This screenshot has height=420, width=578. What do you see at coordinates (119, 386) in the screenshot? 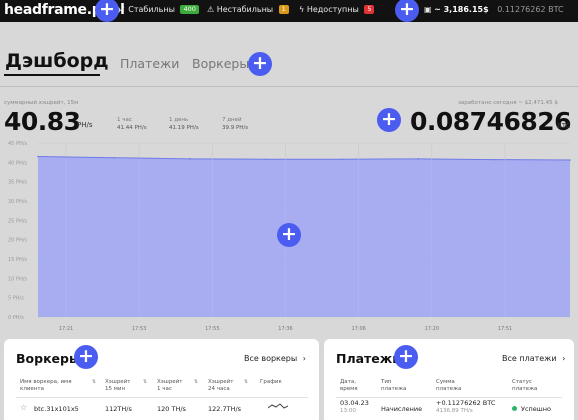
I see `col-hashrate-15m: Хэшрейт 15 мин` at bounding box center [119, 386].